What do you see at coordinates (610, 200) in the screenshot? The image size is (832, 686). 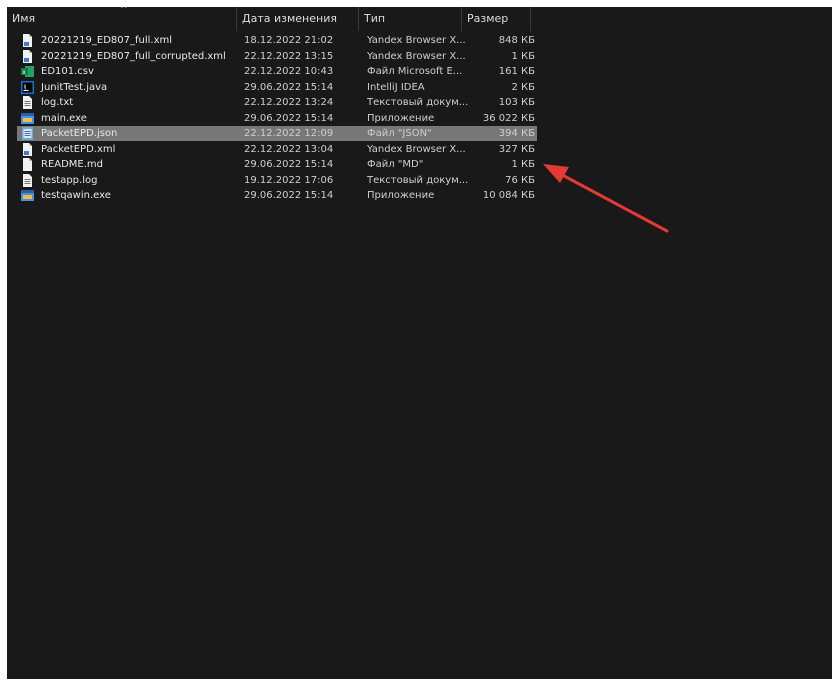 I see `arrow-shaft` at bounding box center [610, 200].